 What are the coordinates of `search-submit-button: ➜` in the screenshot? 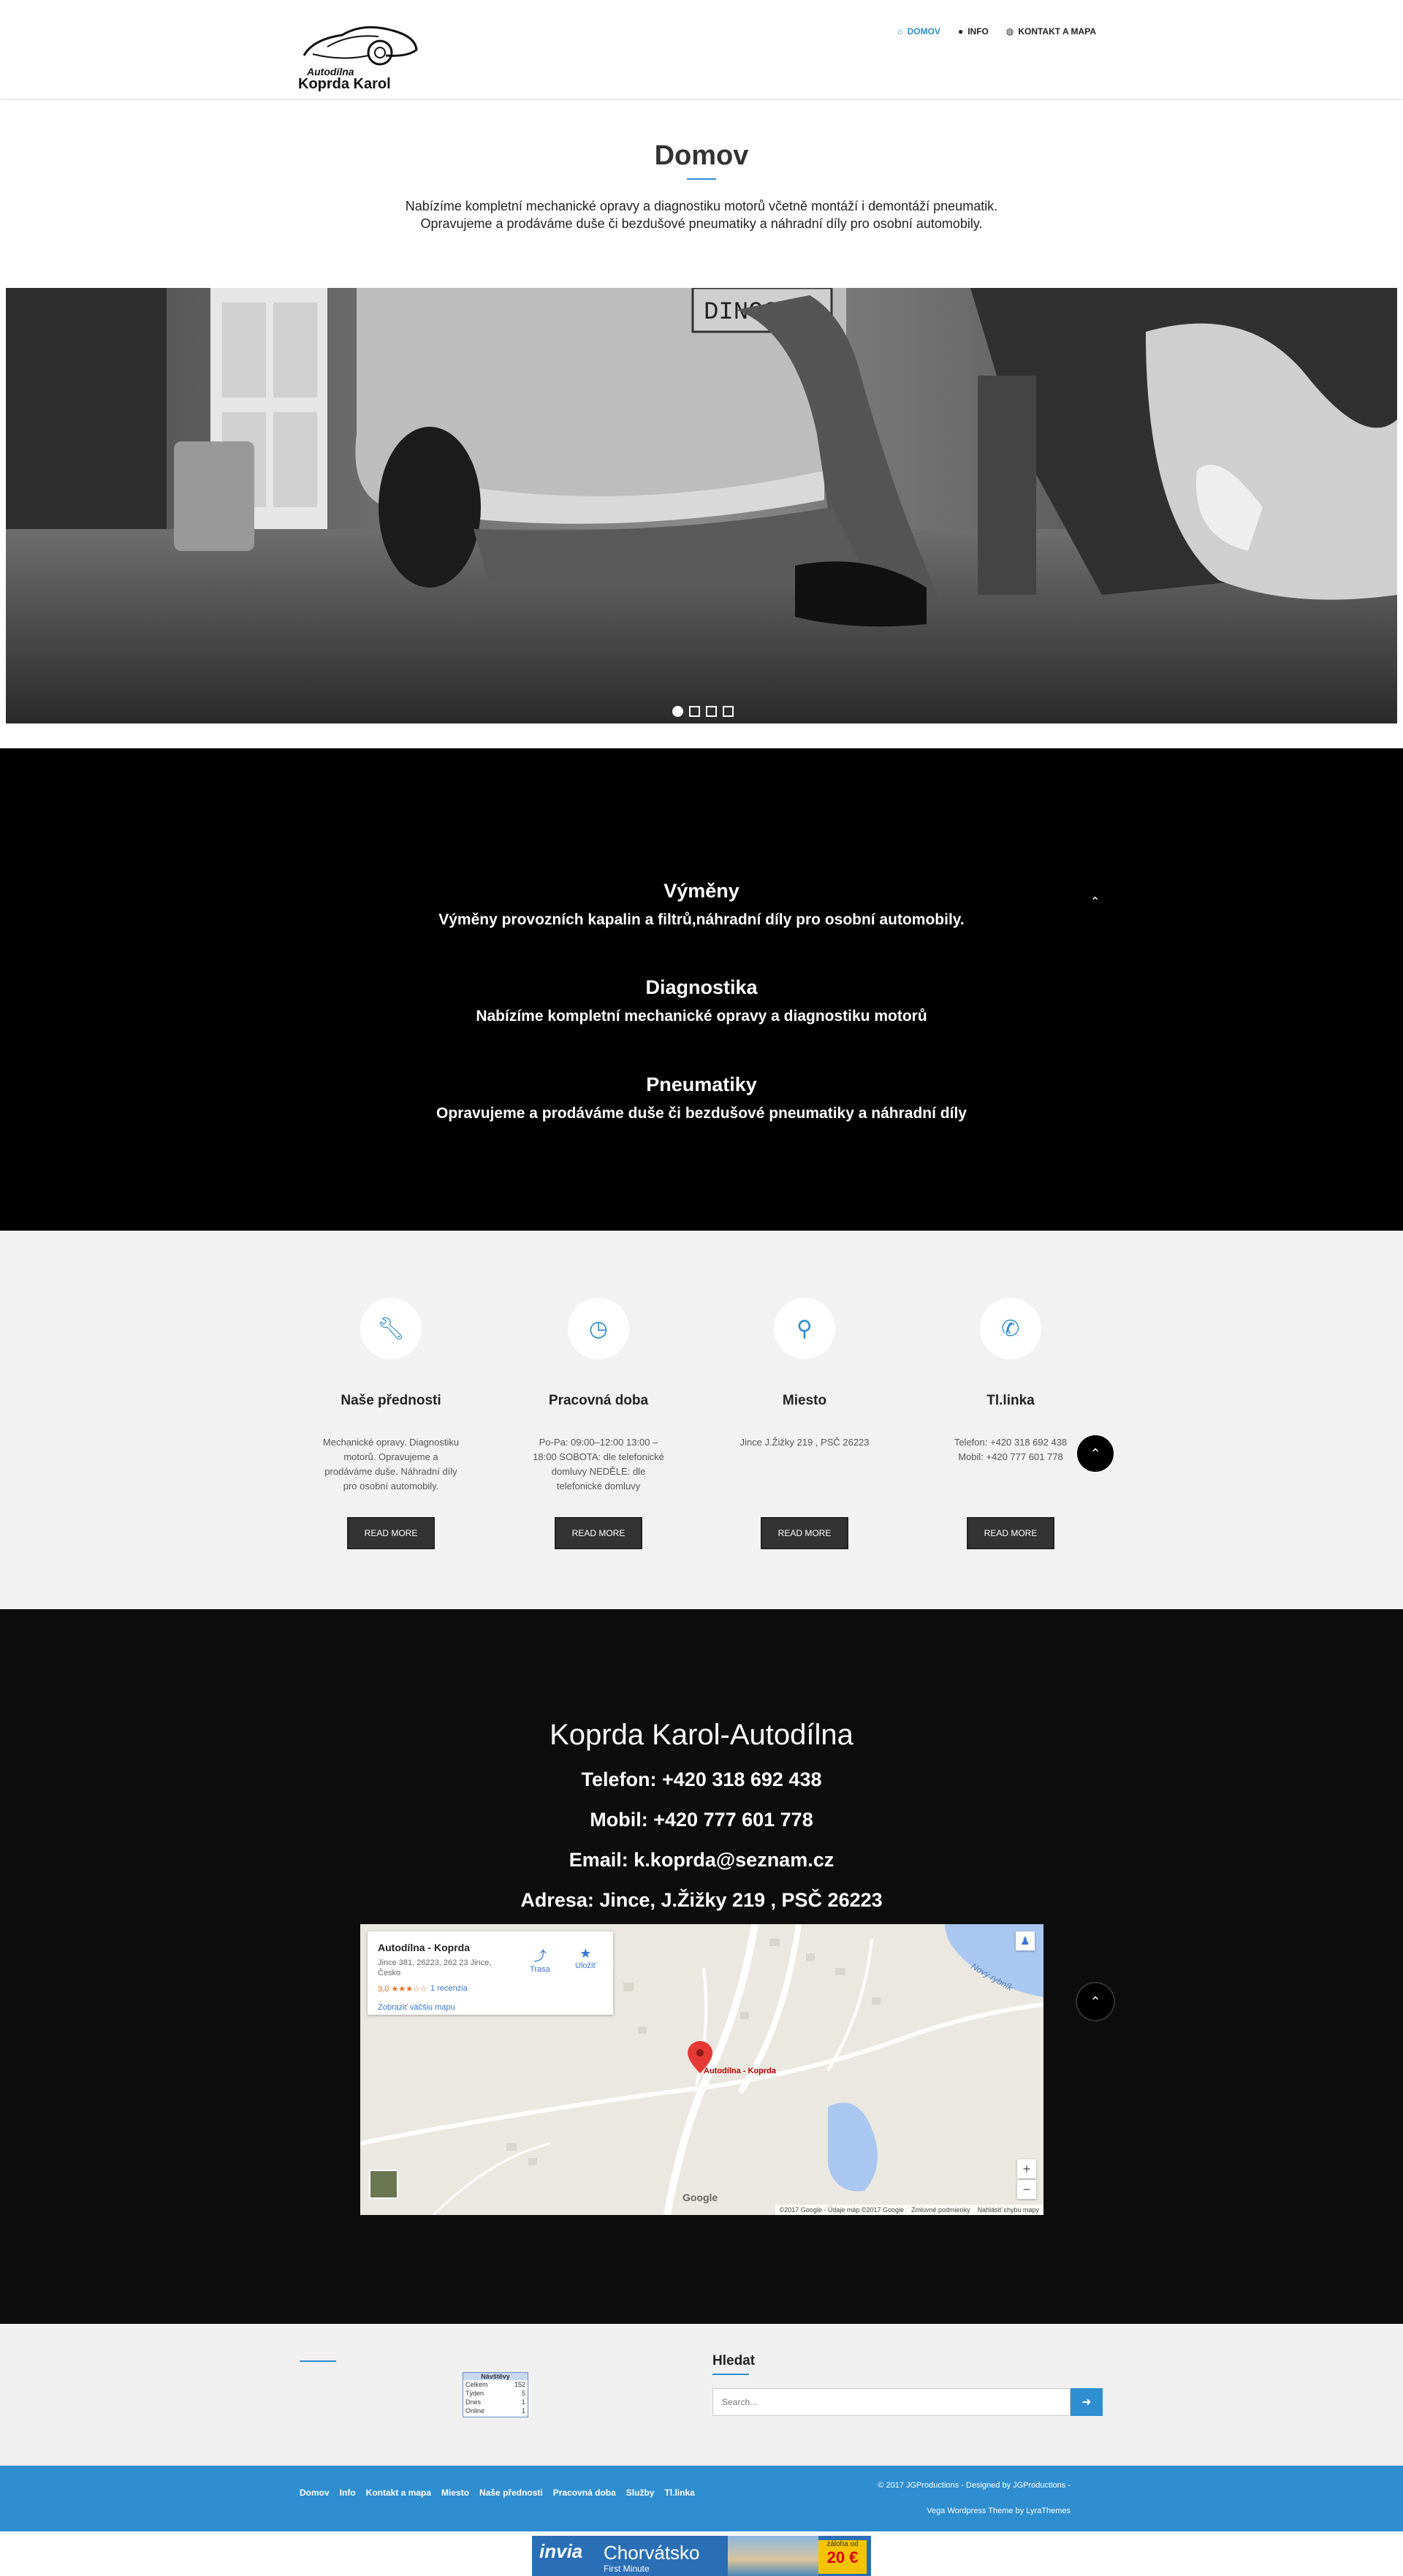 It's located at (1087, 2402).